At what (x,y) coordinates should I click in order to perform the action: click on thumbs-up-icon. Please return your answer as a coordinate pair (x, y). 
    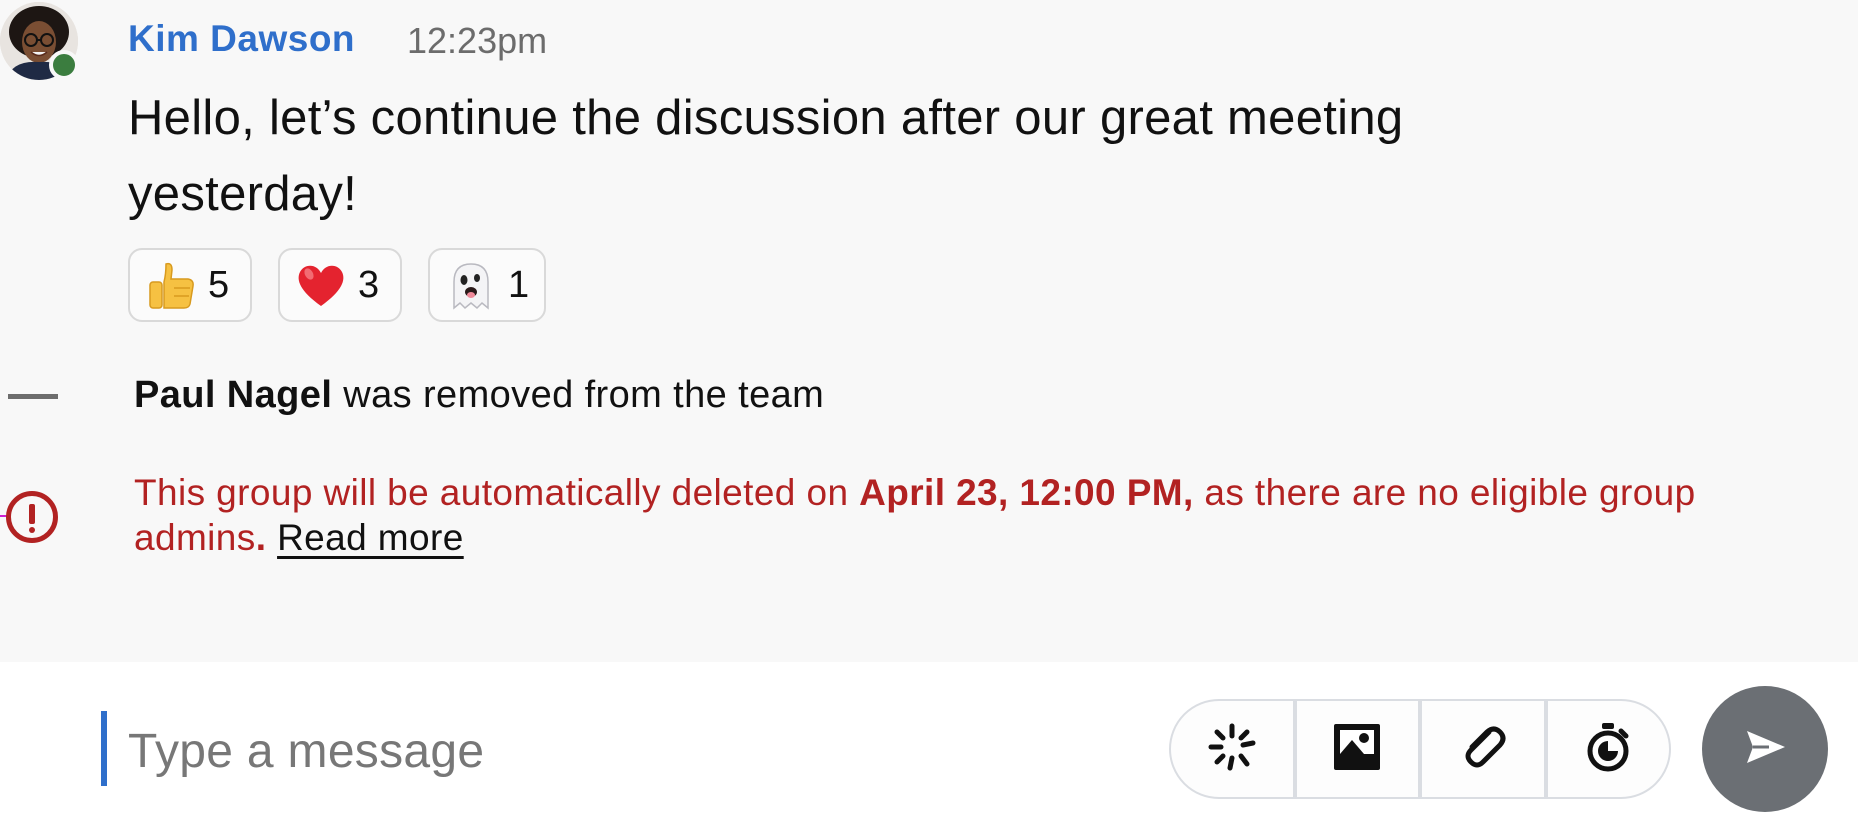
    Looking at the image, I should click on (171, 285).